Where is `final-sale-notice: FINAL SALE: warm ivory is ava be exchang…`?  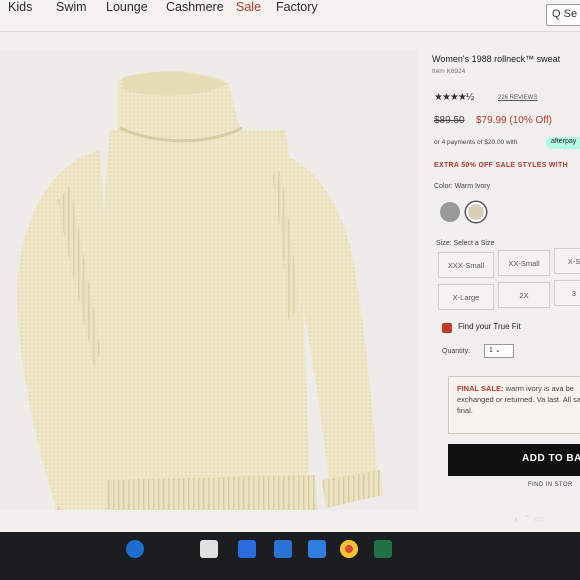 final-sale-notice: FINAL SALE: warm ivory is ava be exchang… is located at coordinates (514, 405).